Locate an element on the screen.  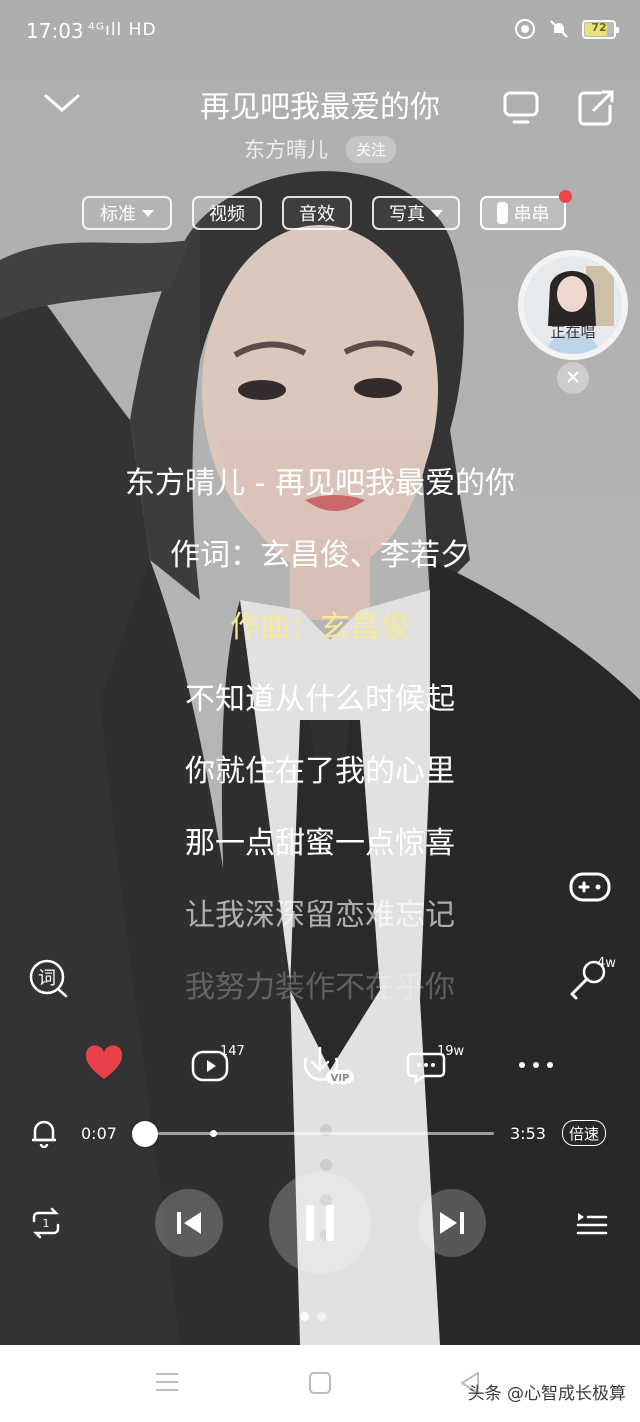
download-button: VIP is located at coordinates (327, 1066).